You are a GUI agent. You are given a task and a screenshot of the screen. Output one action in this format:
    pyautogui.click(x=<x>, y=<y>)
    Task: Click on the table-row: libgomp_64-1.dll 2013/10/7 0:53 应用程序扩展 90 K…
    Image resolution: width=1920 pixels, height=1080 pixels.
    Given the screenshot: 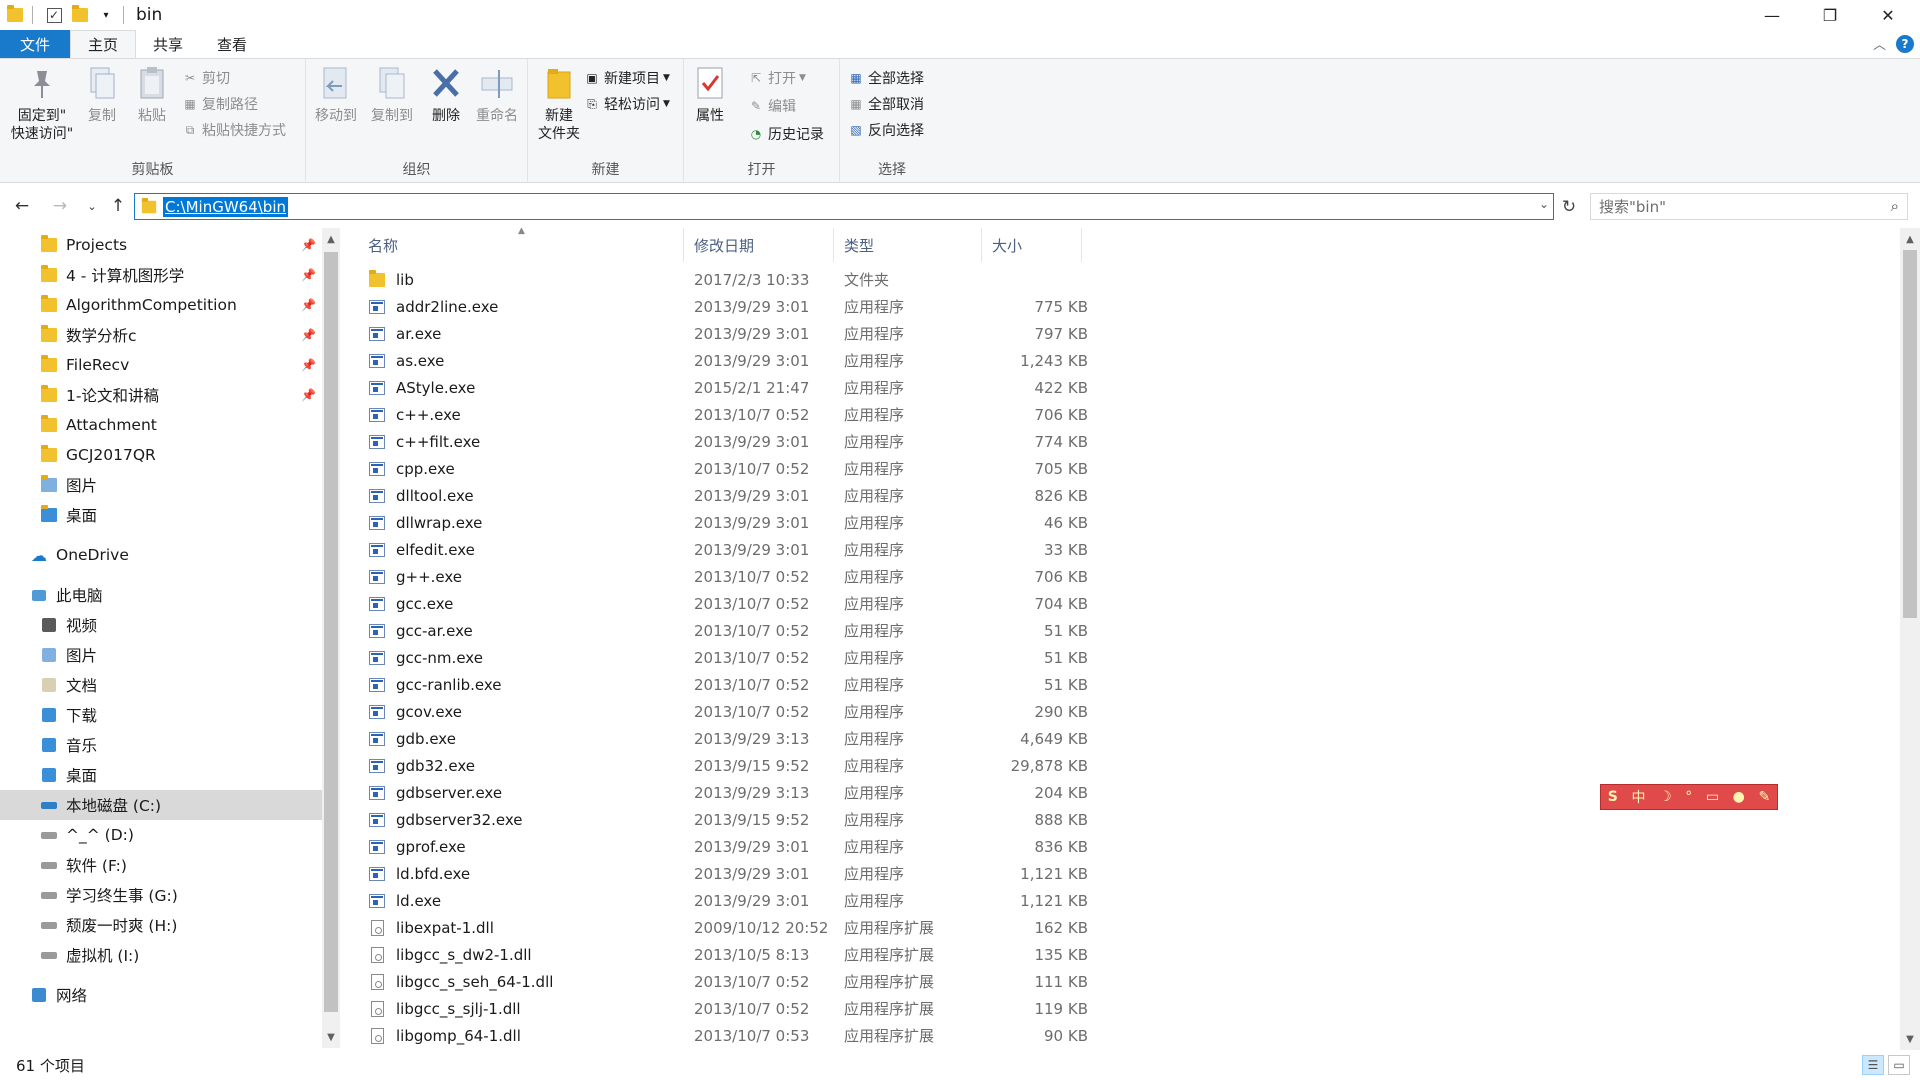 What is the action you would take?
    pyautogui.click(x=723, y=1035)
    